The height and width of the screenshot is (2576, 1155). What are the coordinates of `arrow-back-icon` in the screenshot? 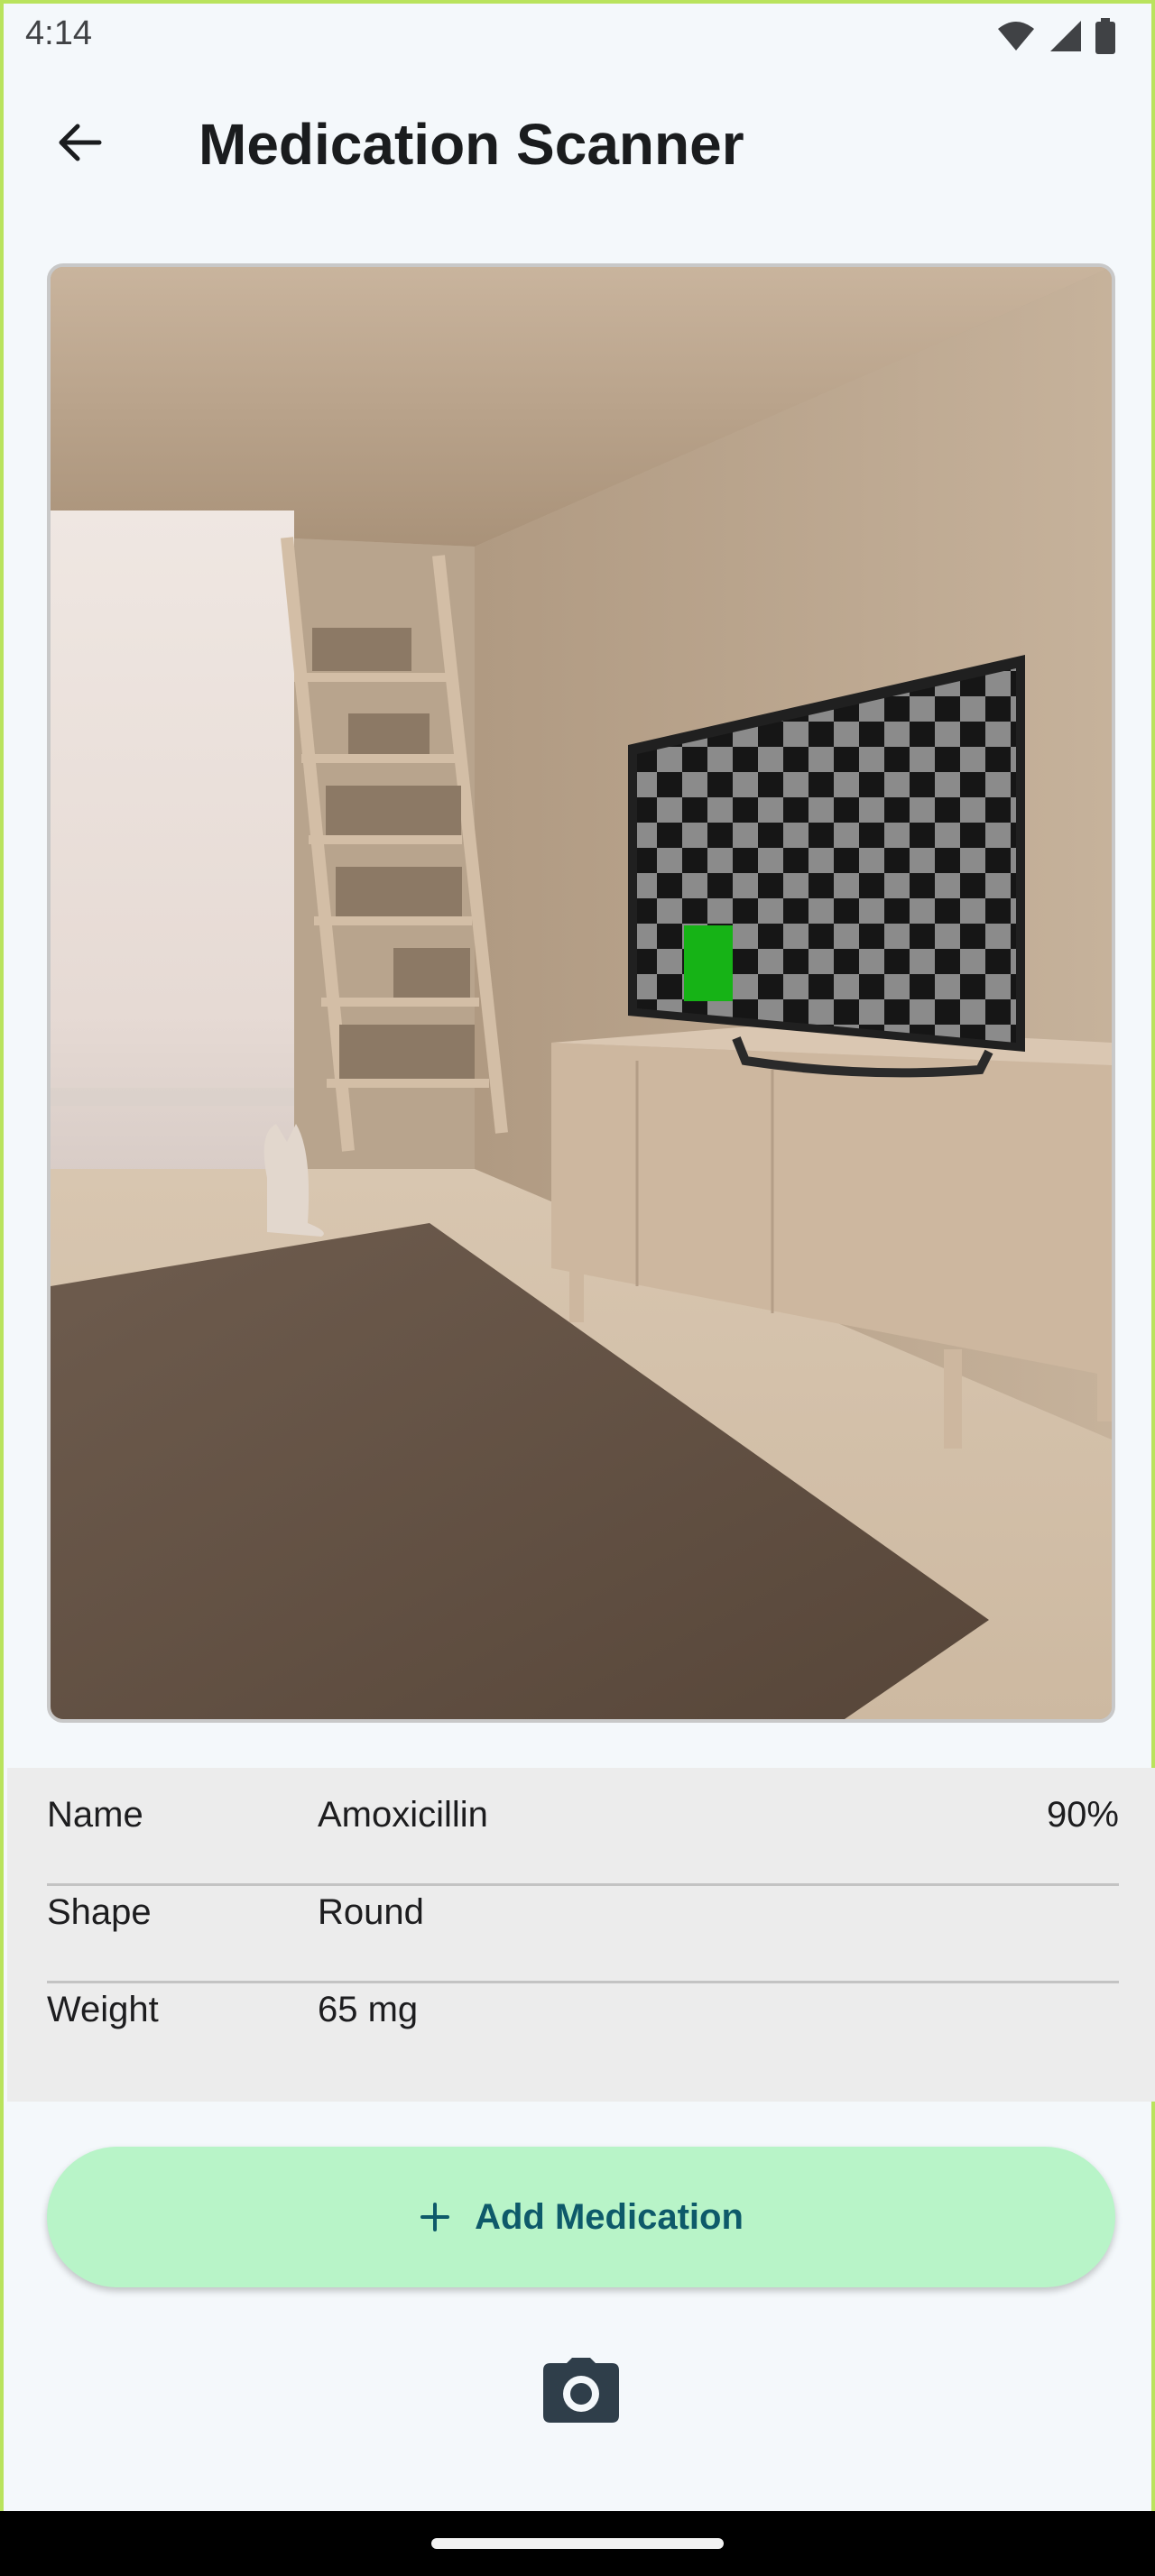 It's located at (80, 143).